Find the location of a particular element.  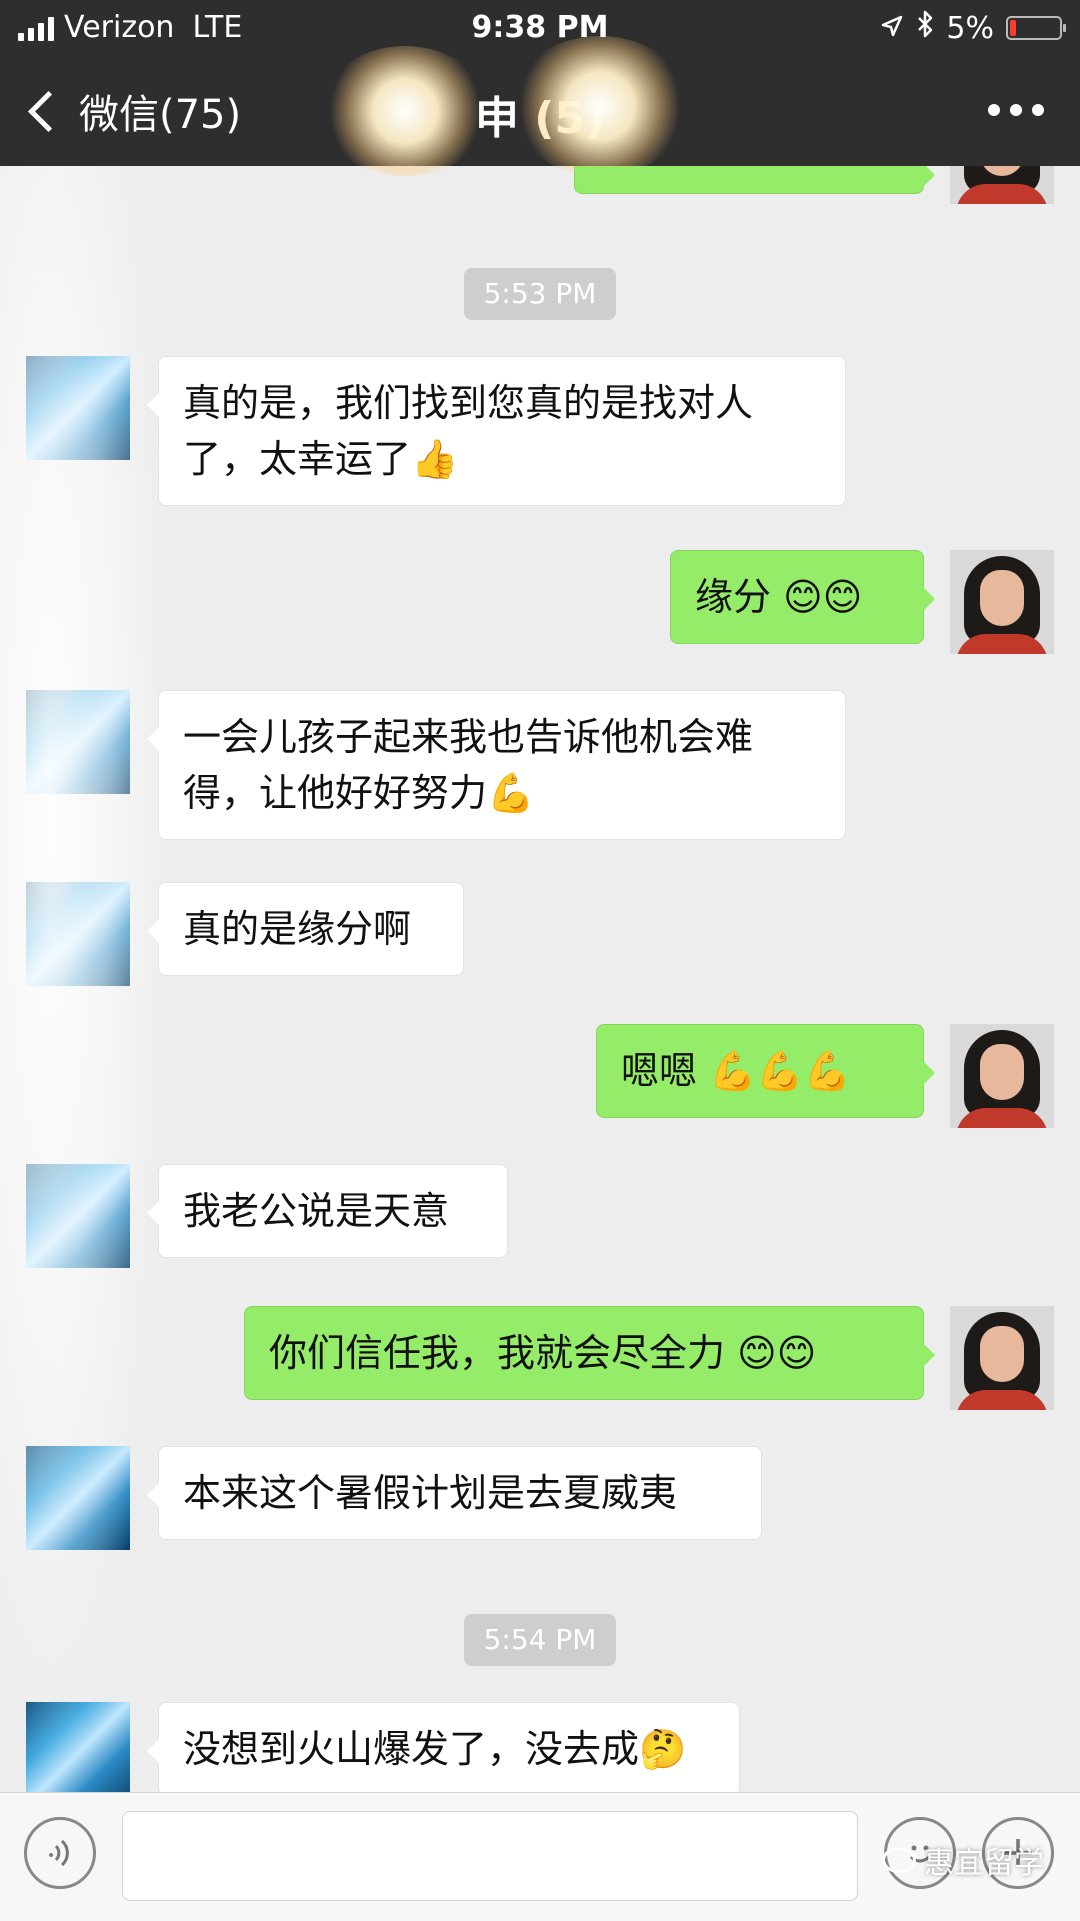

chat-header: 微信(75) 申 (5) is located at coordinates (540, 106).